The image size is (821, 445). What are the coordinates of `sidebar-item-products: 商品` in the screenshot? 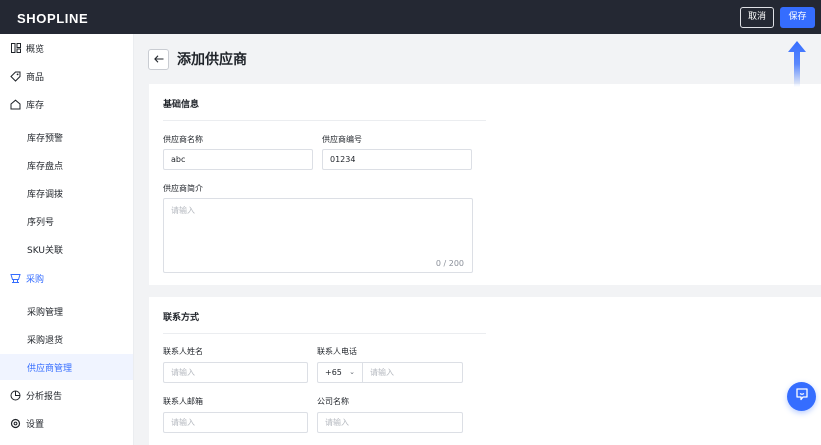 It's located at (66, 76).